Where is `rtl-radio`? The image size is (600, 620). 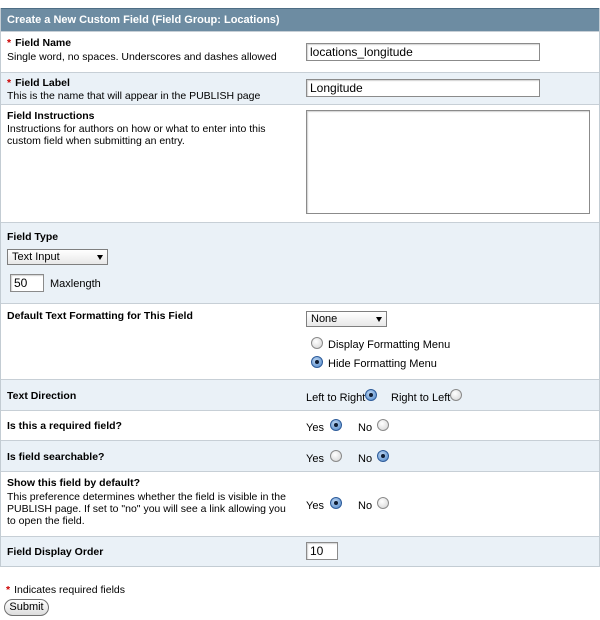 rtl-radio is located at coordinates (456, 395).